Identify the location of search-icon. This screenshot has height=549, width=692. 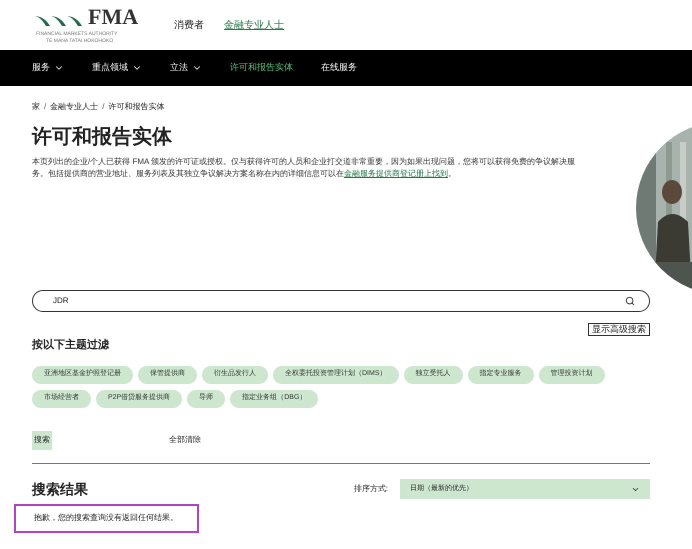
(630, 301).